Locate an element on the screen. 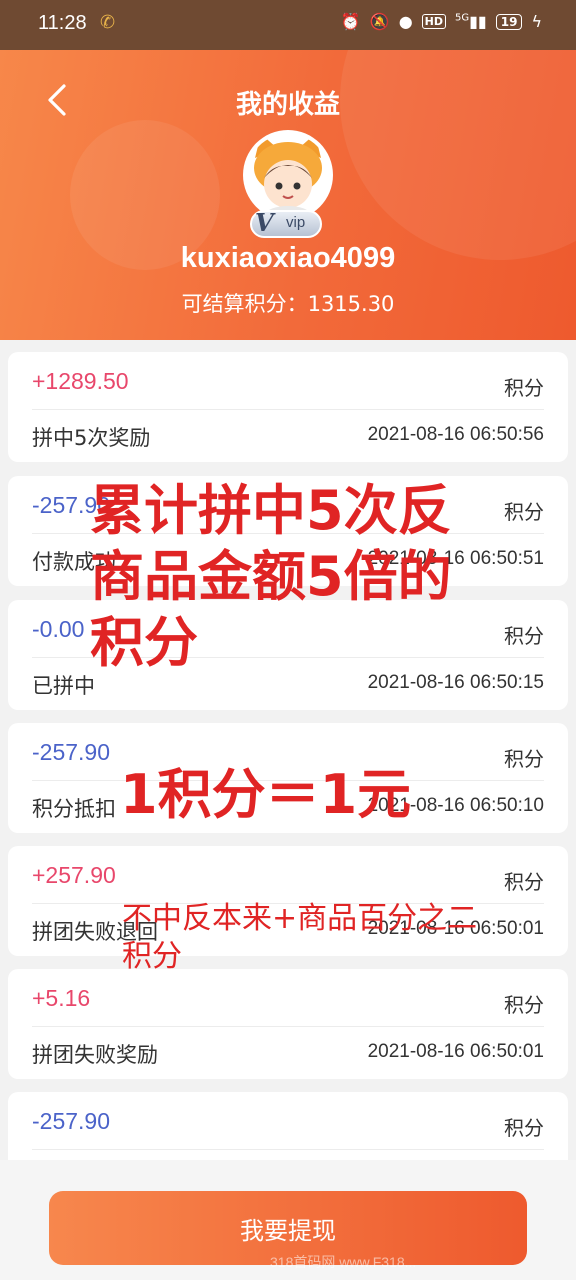 Image resolution: width=576 pixels, height=1280 pixels. annotation-line: 累计拼中5次反 is located at coordinates (271, 510).